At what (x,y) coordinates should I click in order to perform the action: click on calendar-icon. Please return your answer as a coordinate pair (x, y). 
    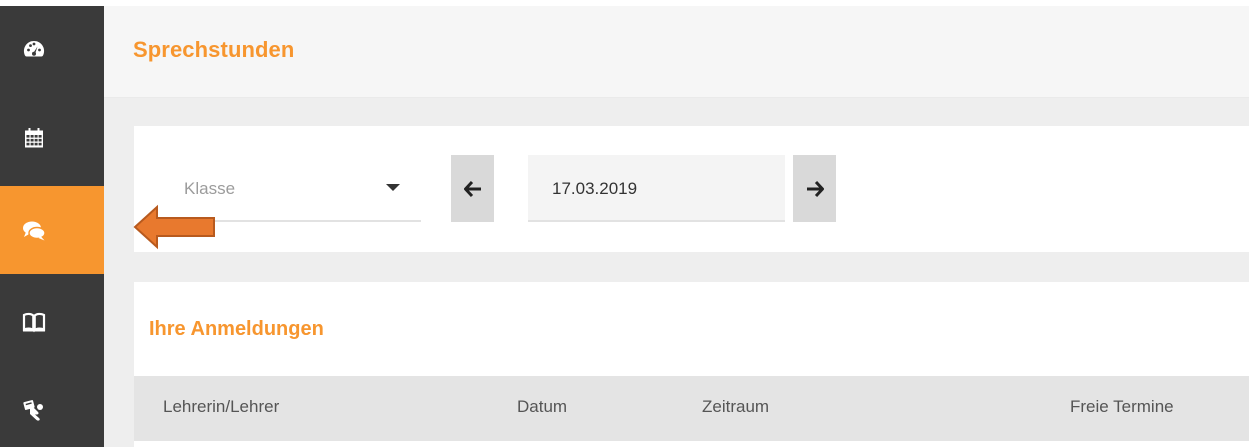
    Looking at the image, I should click on (34, 138).